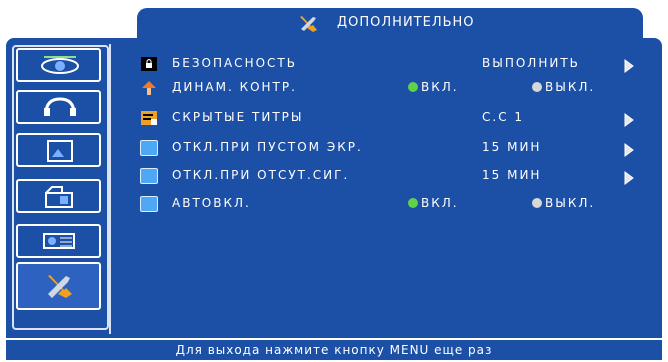 This screenshot has height=362, width=668. Describe the element at coordinates (149, 64) in the screenshot. I see `lock-icon` at that location.